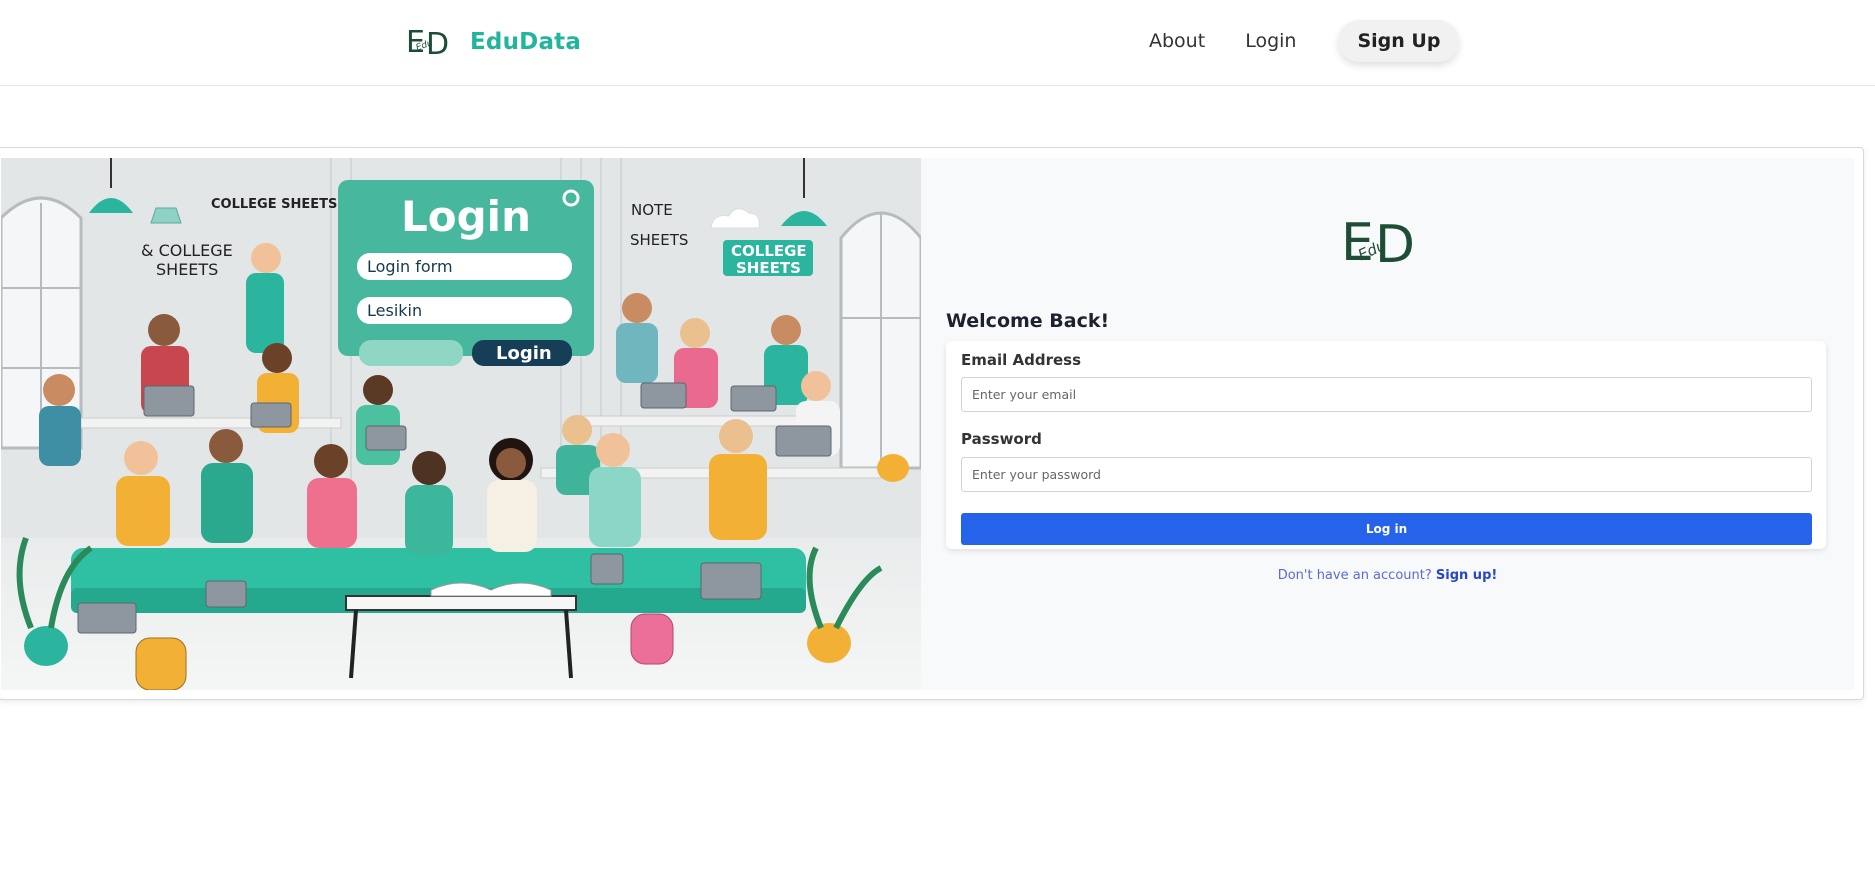 This screenshot has width=1875, height=887. I want to click on email-input, so click(1386, 394).